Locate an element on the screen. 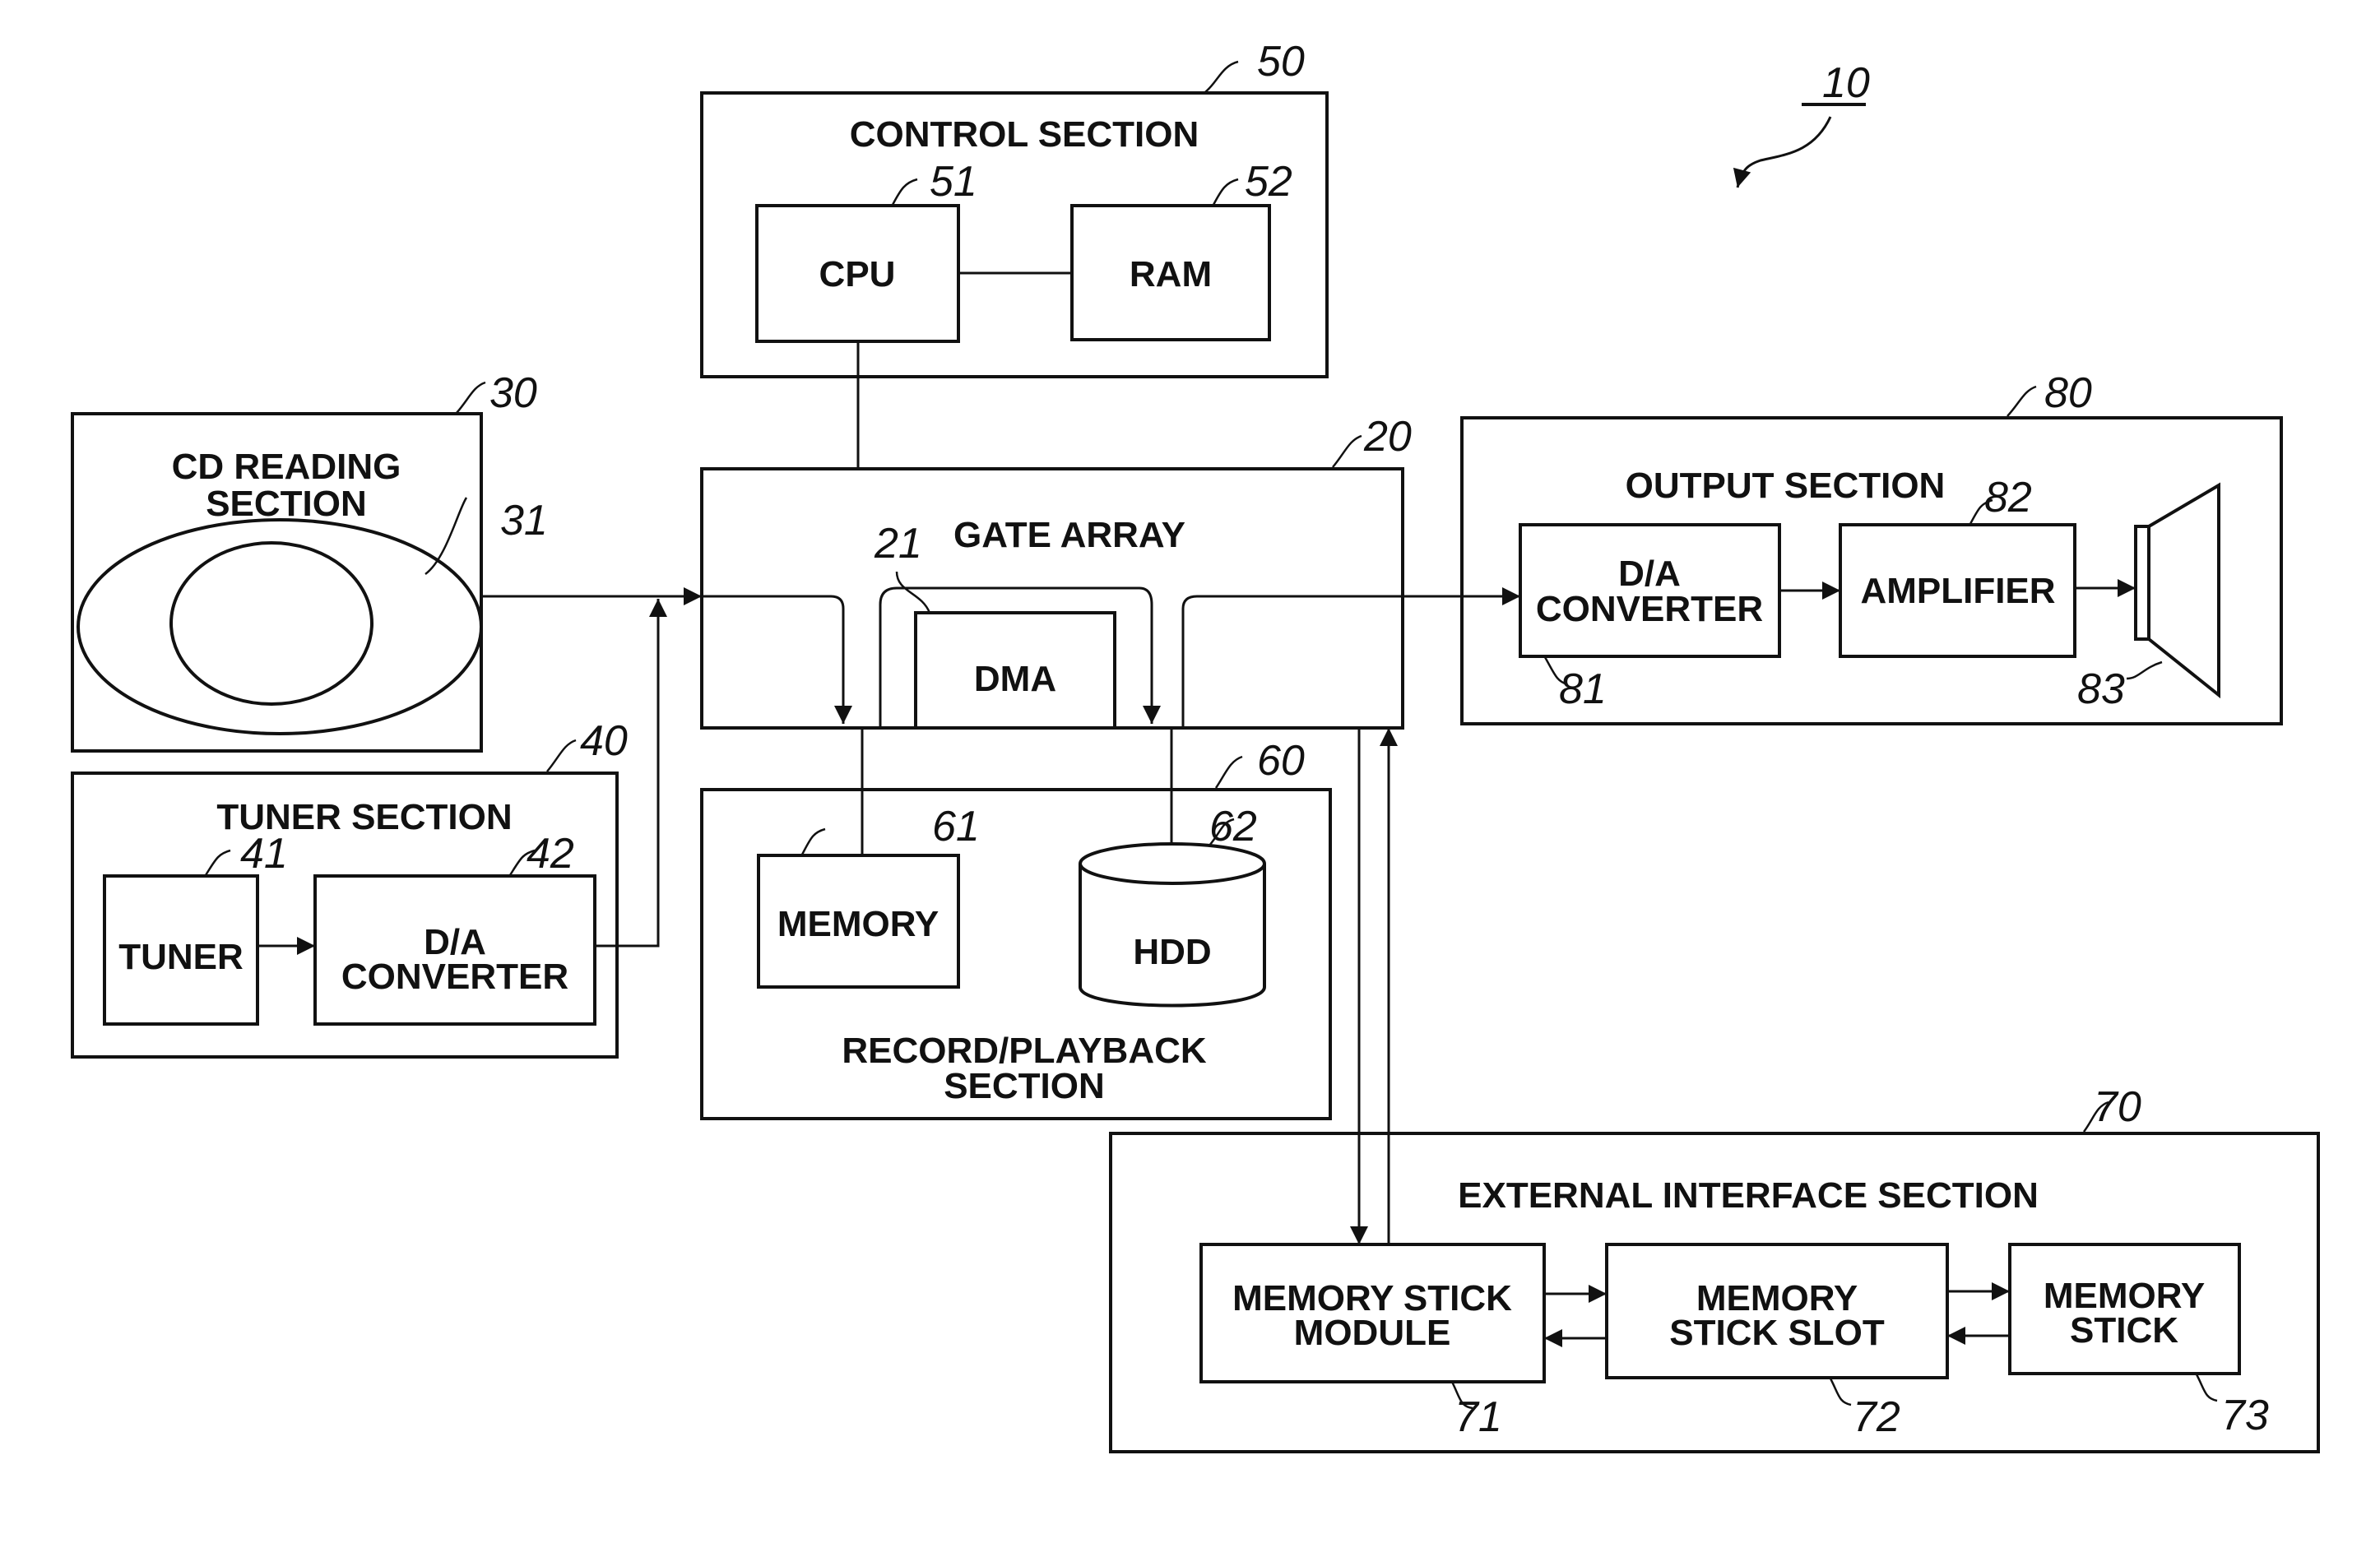  amplifier-ref: 82 is located at coordinates (2008, 498).